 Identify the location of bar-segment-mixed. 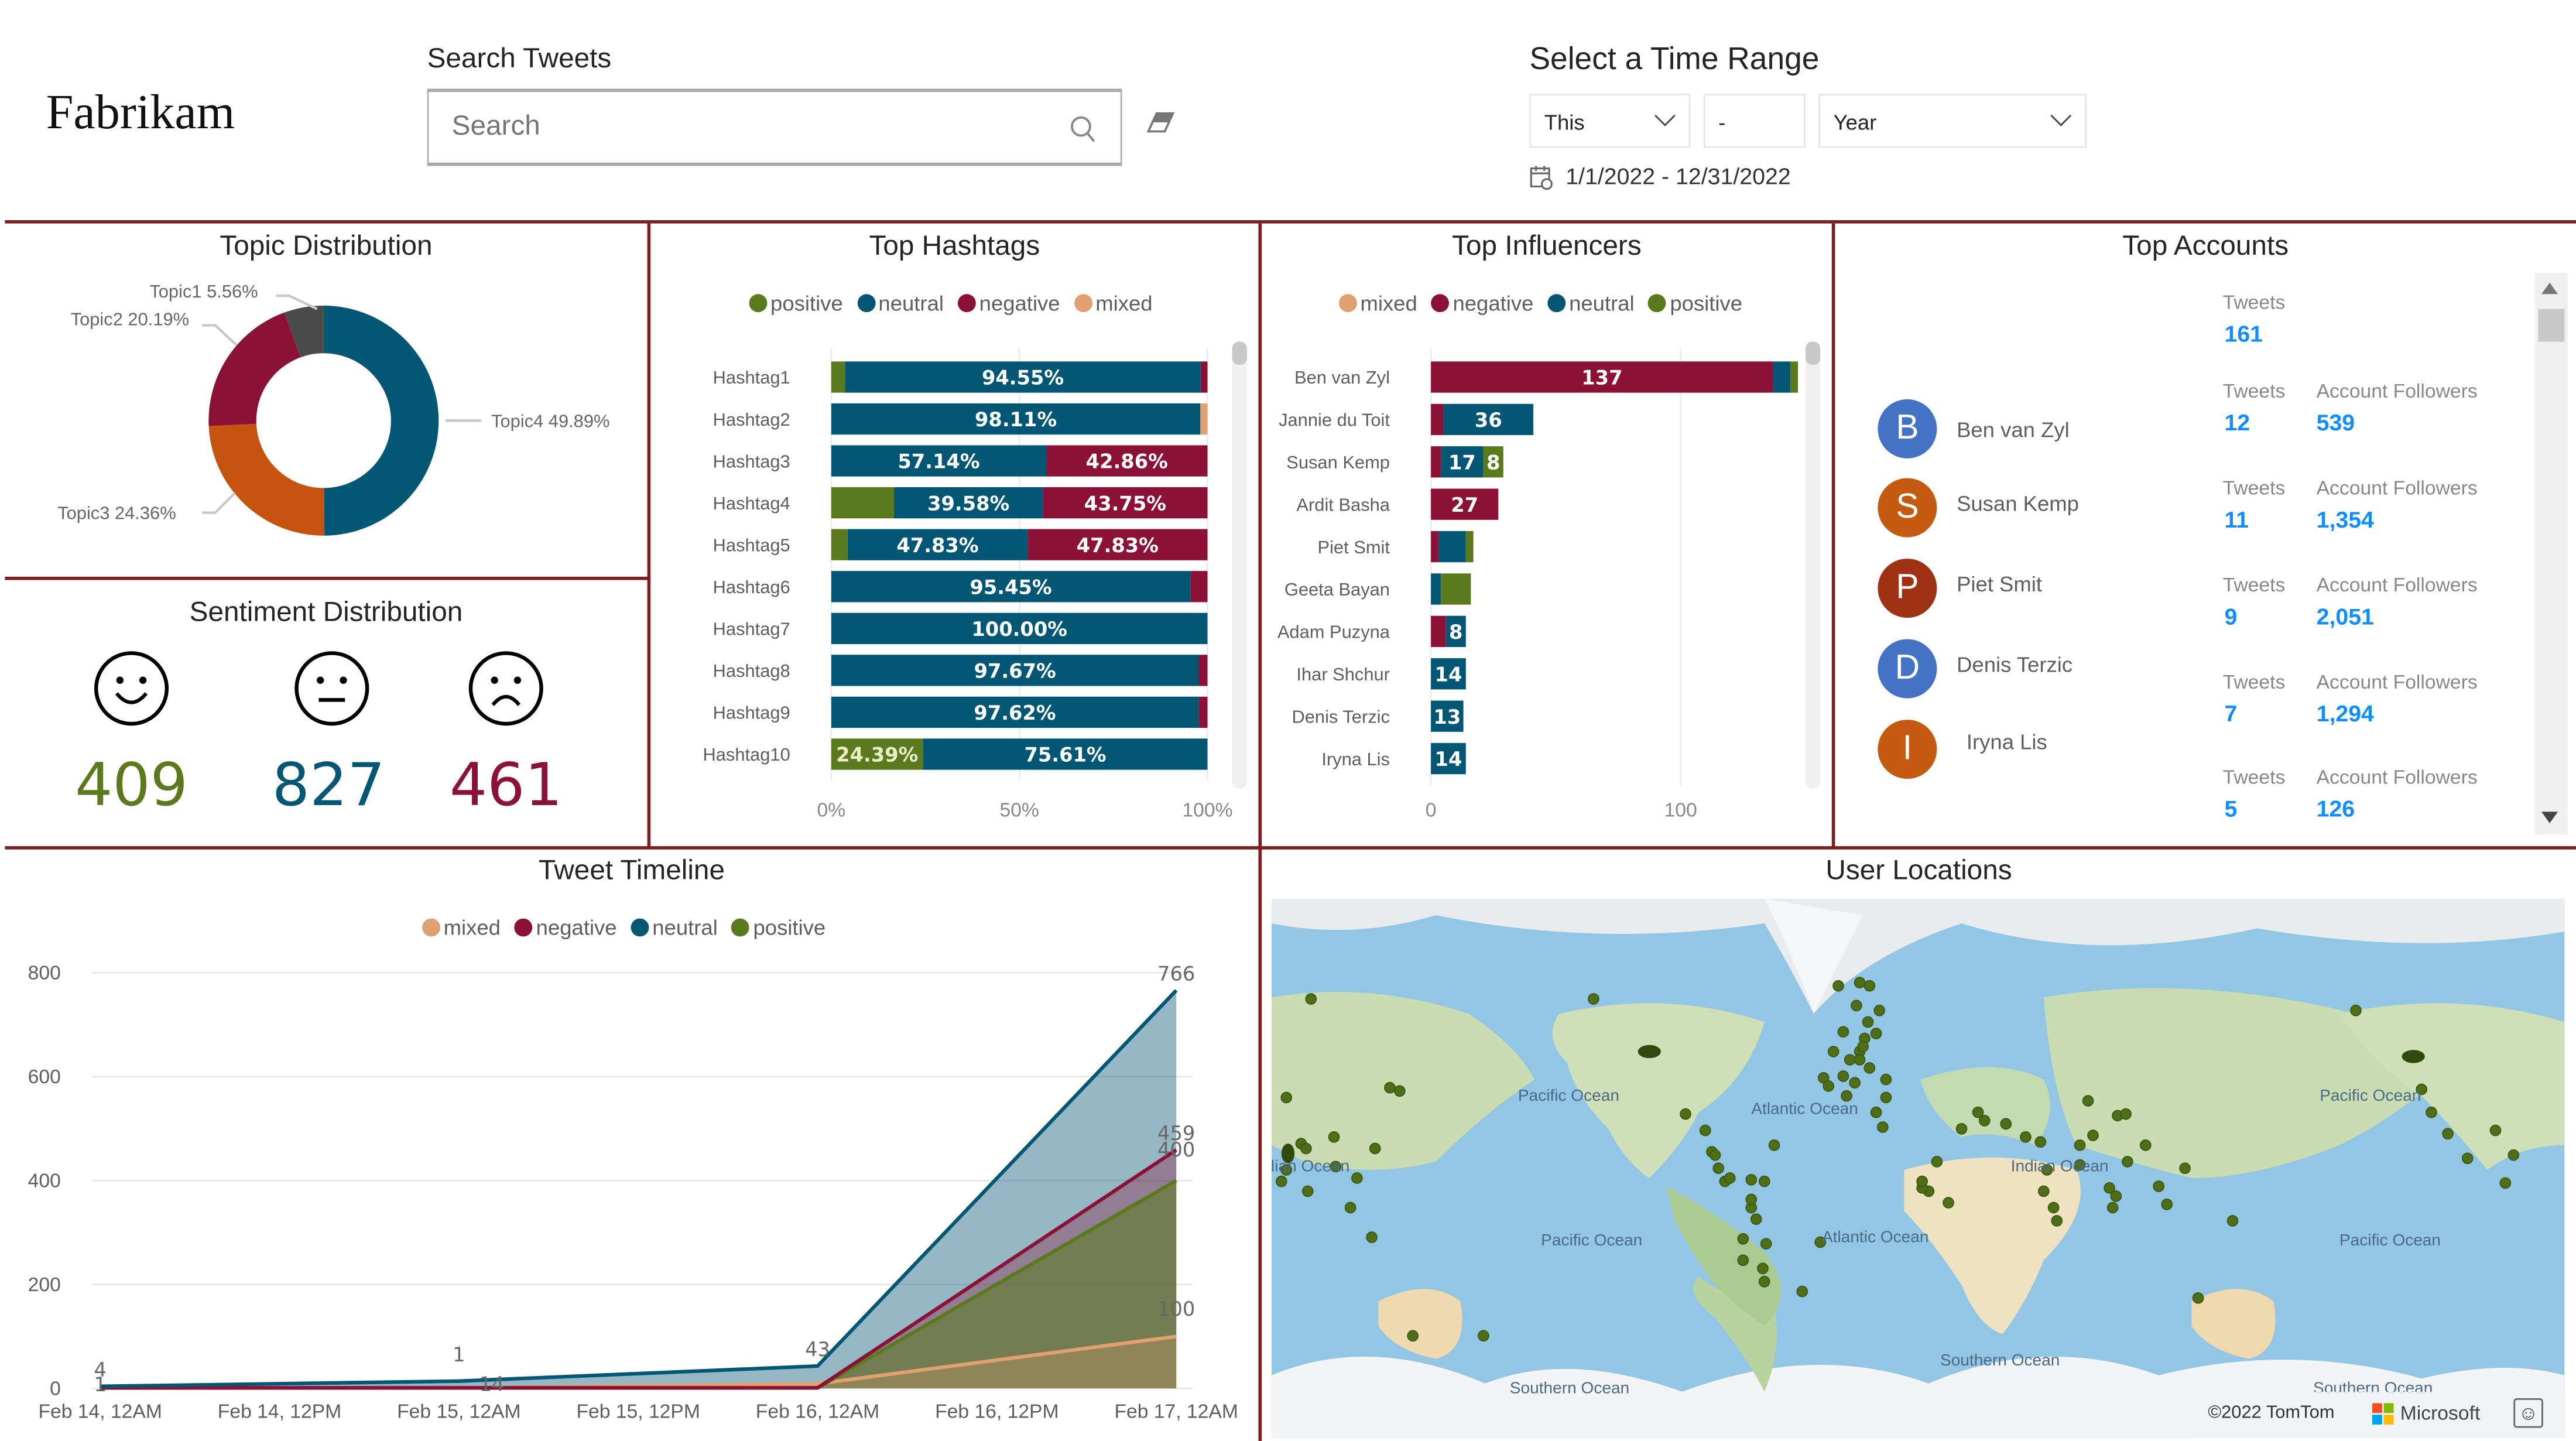
(1204, 419).